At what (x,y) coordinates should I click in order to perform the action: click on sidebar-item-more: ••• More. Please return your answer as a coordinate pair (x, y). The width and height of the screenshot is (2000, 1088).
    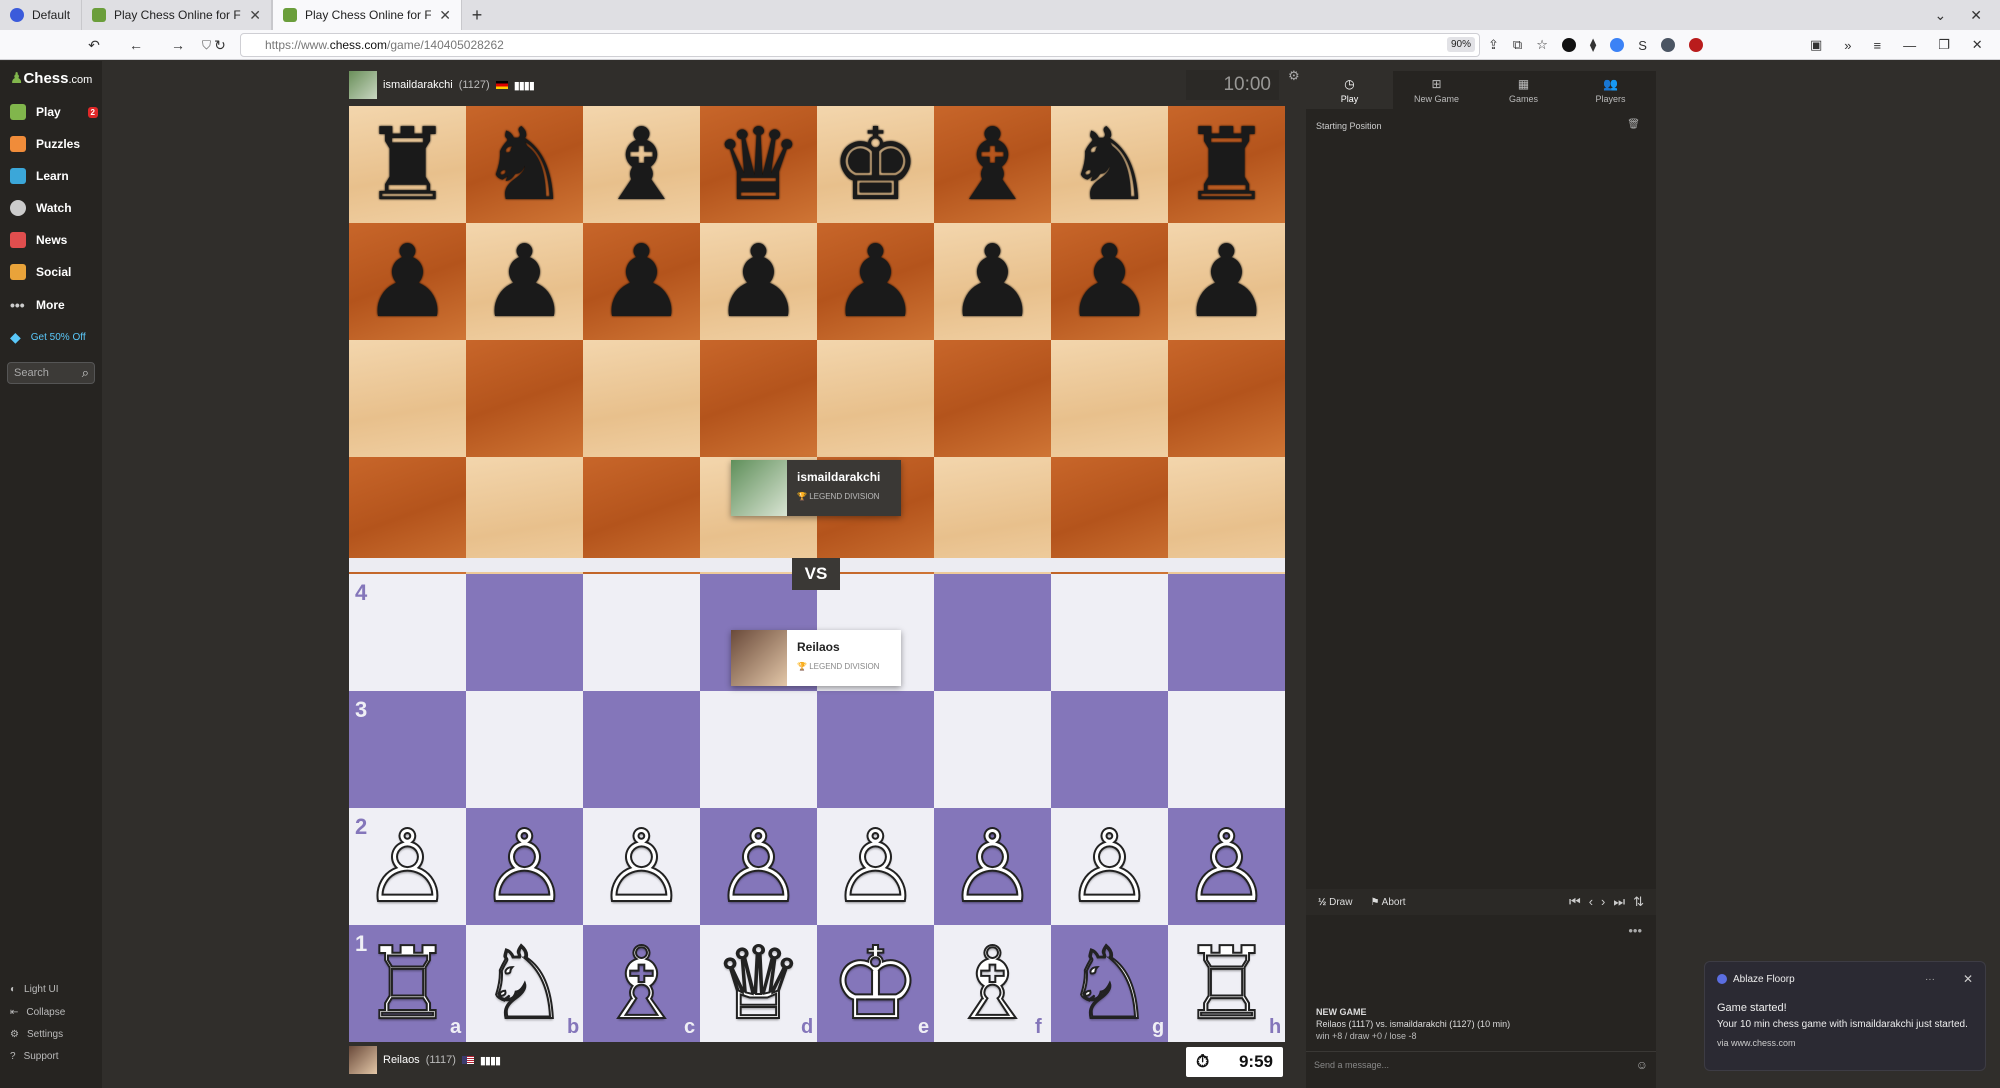
    Looking at the image, I should click on (54, 305).